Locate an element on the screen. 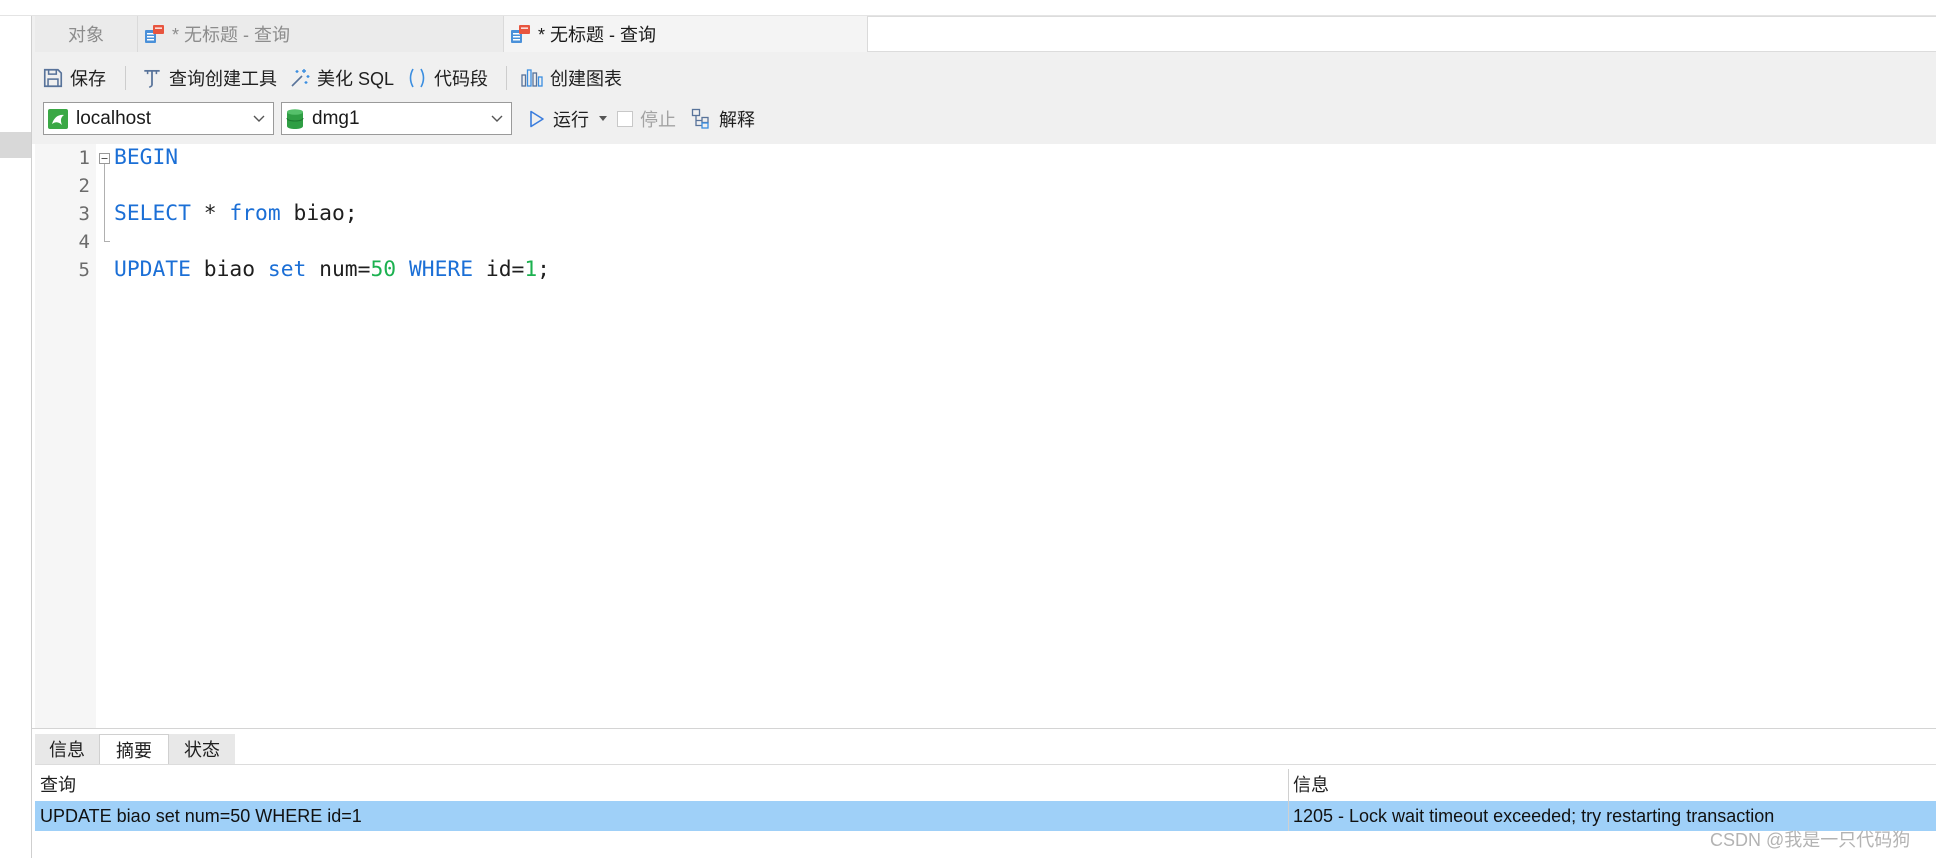  code-token: 1 is located at coordinates (531, 269).